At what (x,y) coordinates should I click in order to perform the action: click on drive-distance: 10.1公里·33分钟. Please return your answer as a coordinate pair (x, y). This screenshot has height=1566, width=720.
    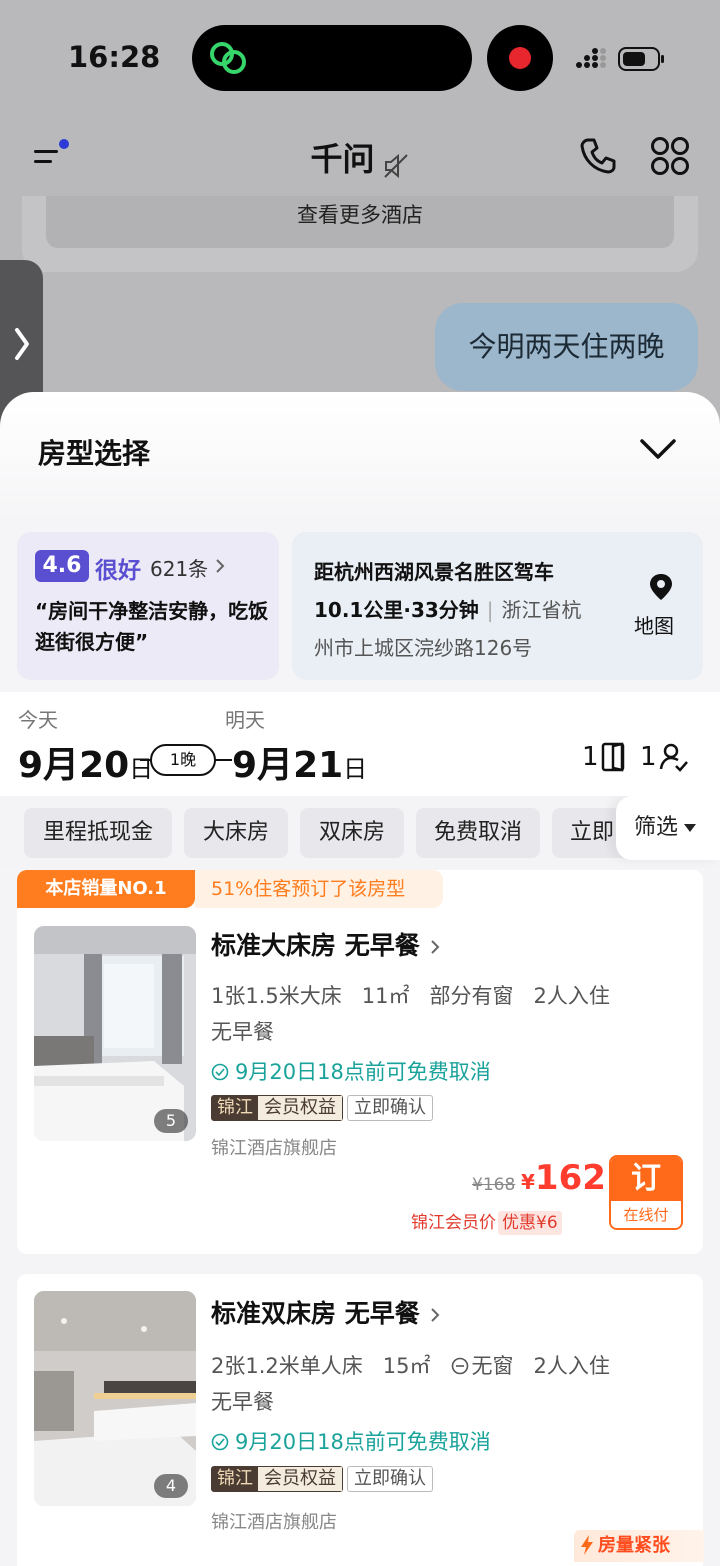
    Looking at the image, I should click on (396, 610).